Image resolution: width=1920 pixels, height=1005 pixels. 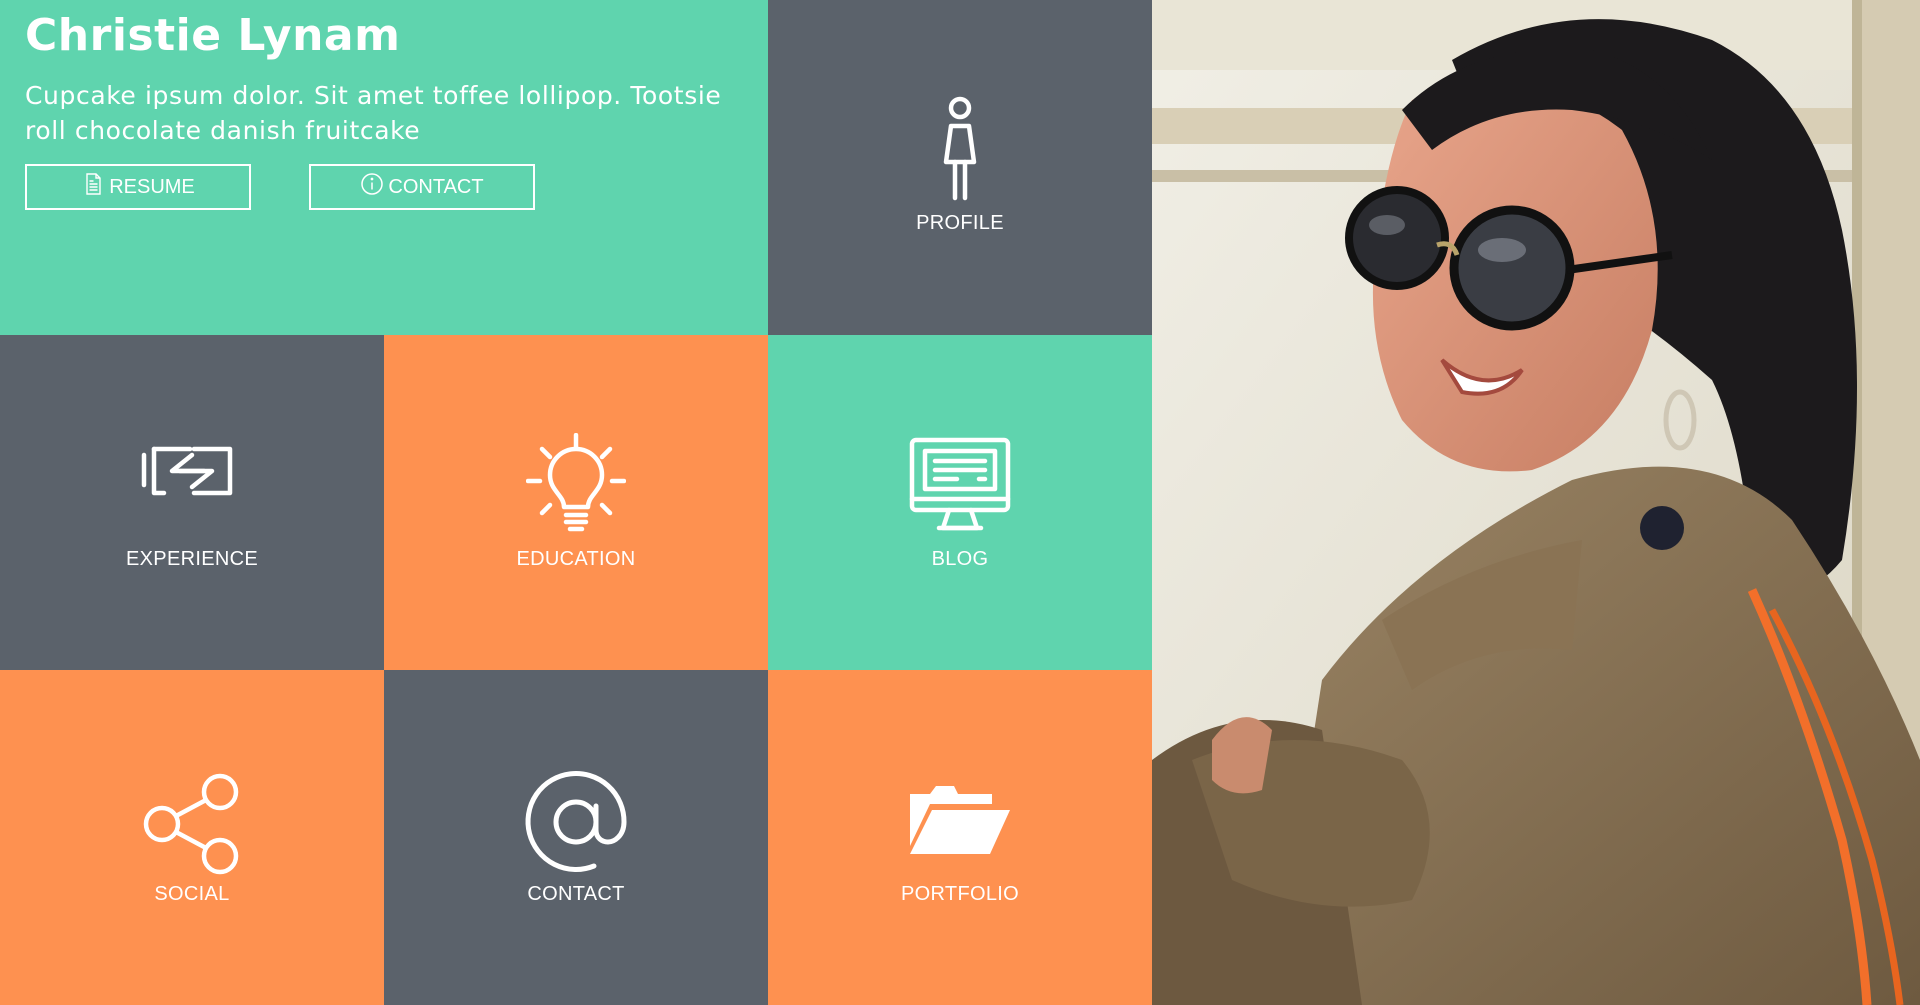 What do you see at coordinates (960, 149) in the screenshot?
I see `person-icon` at bounding box center [960, 149].